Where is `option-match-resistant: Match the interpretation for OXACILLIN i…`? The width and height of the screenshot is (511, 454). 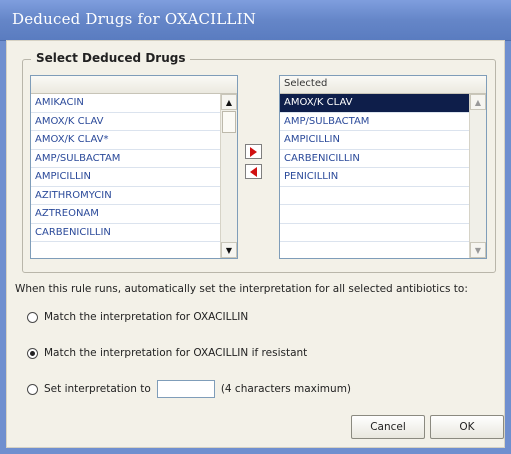
option-match-resistant: Match the interpretation for OXACILLIN i… is located at coordinates (167, 353).